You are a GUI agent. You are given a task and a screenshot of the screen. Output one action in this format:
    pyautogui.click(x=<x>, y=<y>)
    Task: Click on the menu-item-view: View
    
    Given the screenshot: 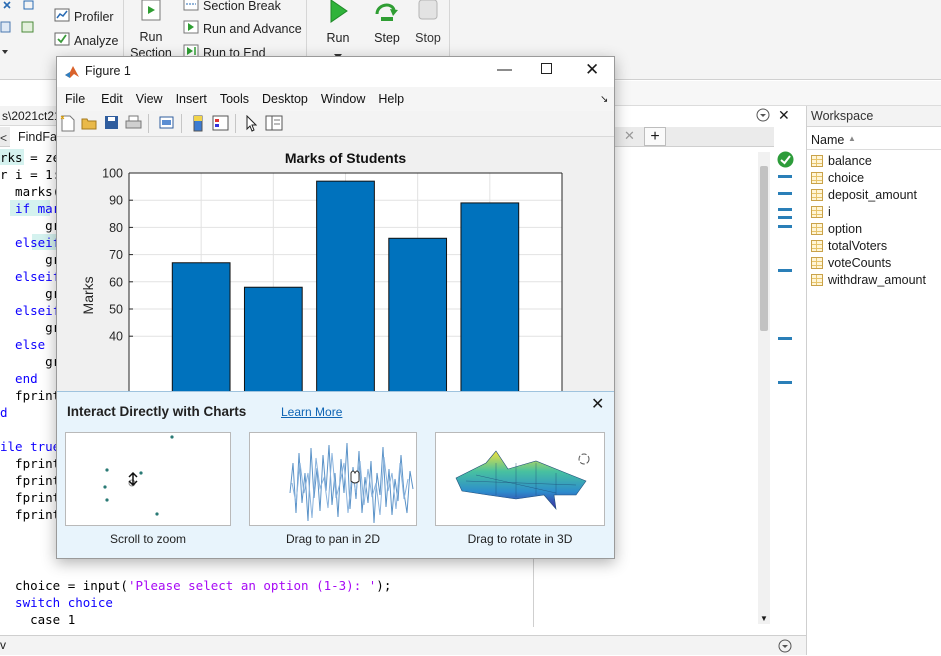 What is the action you would take?
    pyautogui.click(x=149, y=99)
    